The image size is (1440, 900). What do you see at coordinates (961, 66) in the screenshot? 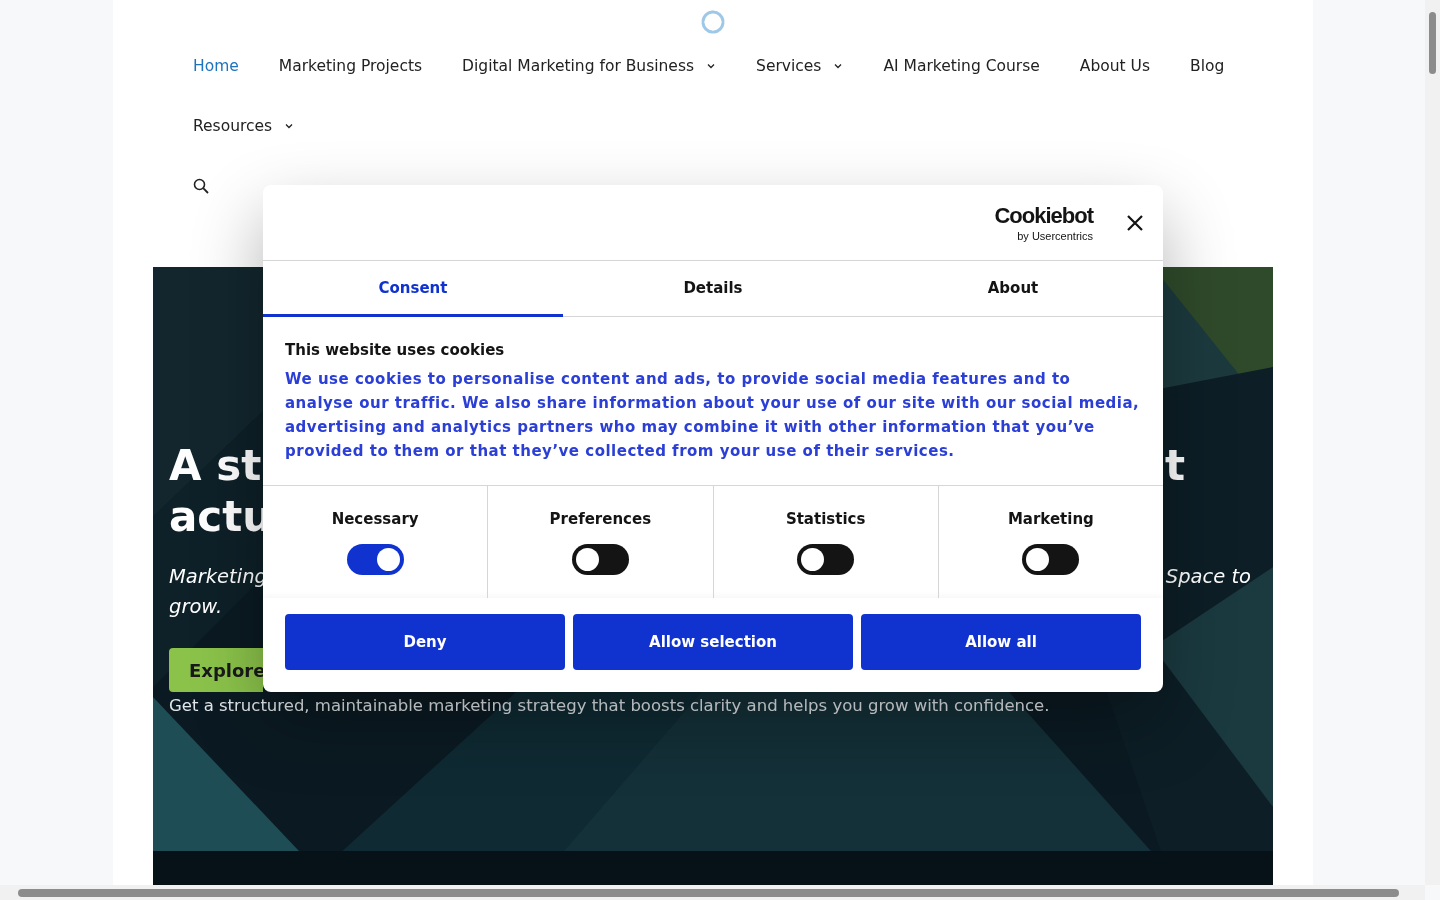
I see `nav-link: AI Marketing Course` at bounding box center [961, 66].